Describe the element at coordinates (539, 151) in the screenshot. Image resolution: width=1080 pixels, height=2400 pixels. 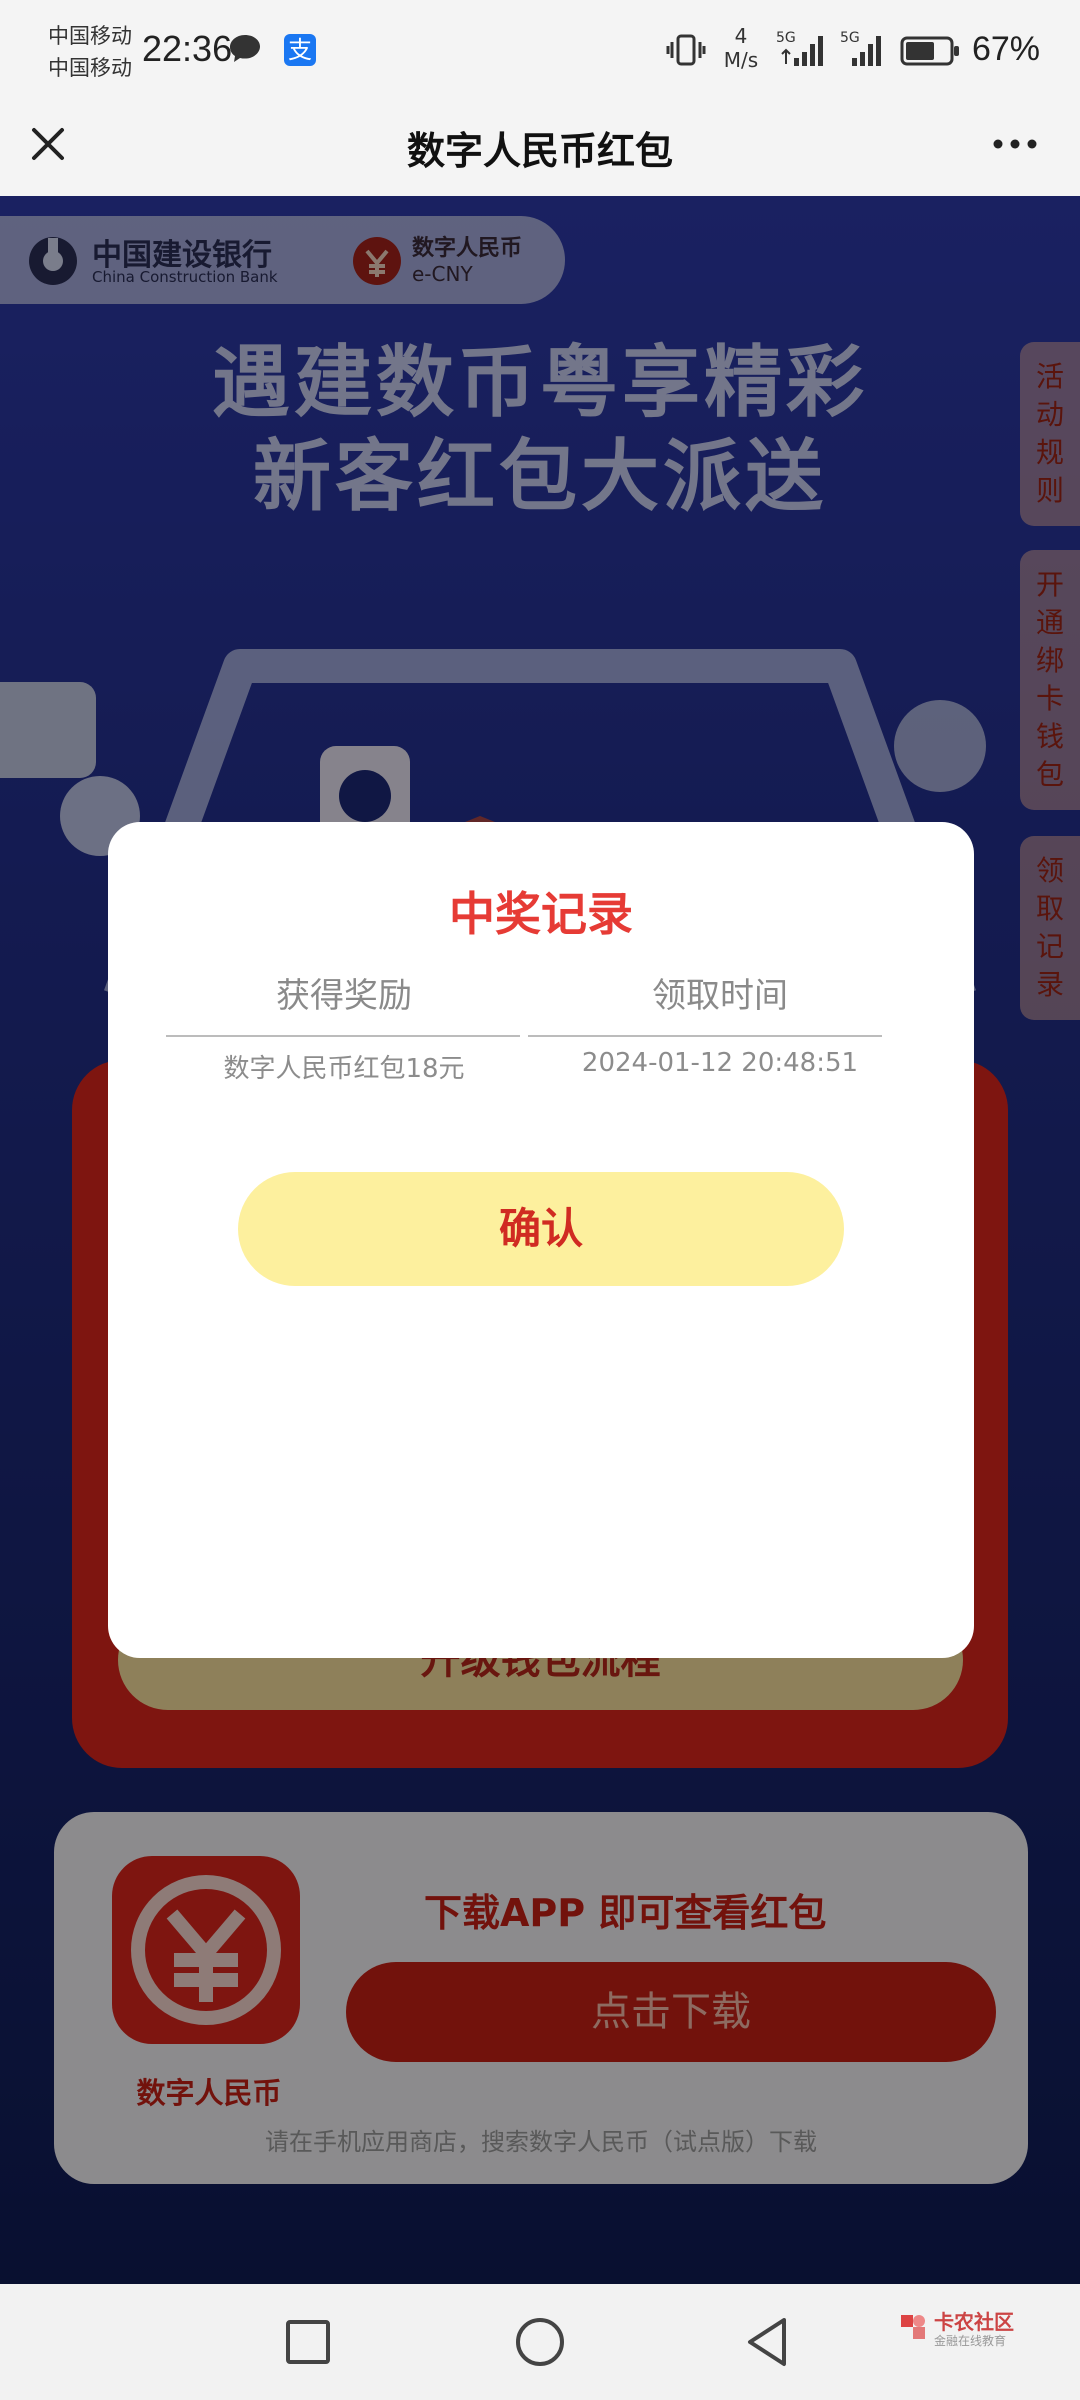
I see `page-title: 数字人民币红包` at that location.